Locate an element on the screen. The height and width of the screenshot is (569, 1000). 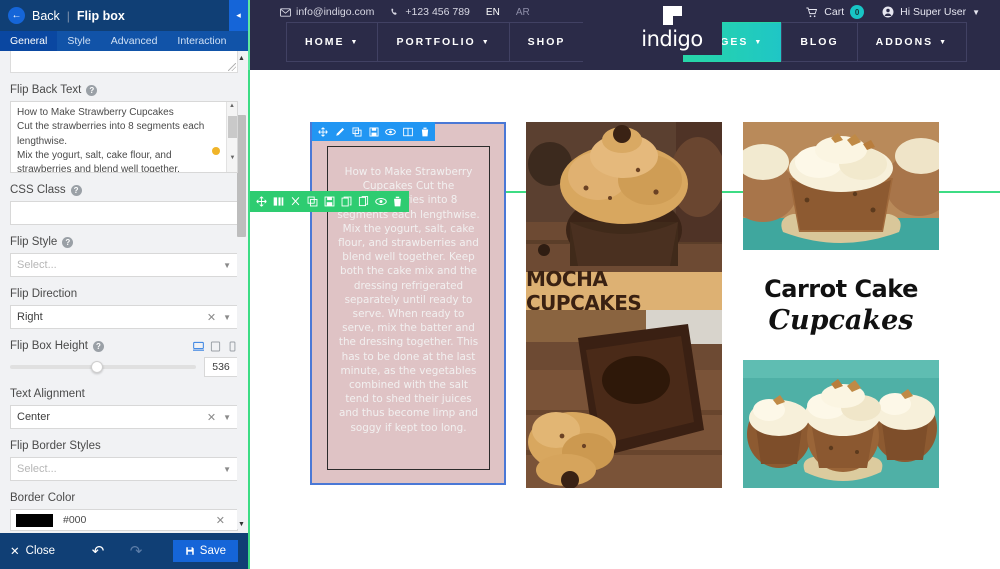
css-class-input is located at coordinates (124, 213).